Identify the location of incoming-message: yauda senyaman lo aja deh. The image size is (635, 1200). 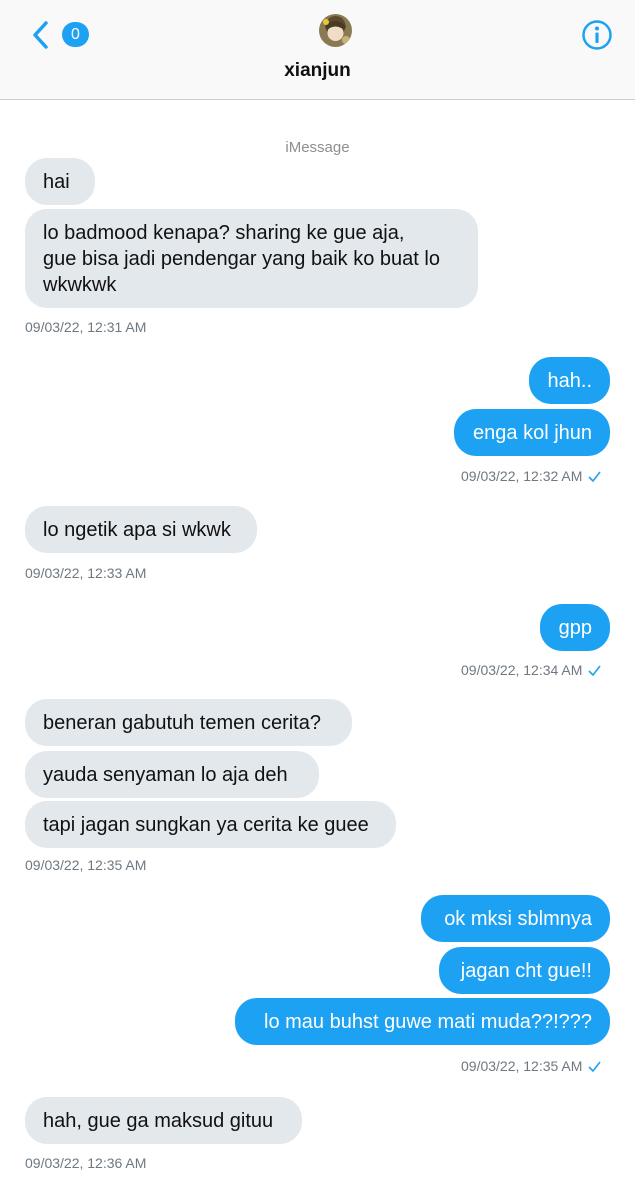
(172, 774).